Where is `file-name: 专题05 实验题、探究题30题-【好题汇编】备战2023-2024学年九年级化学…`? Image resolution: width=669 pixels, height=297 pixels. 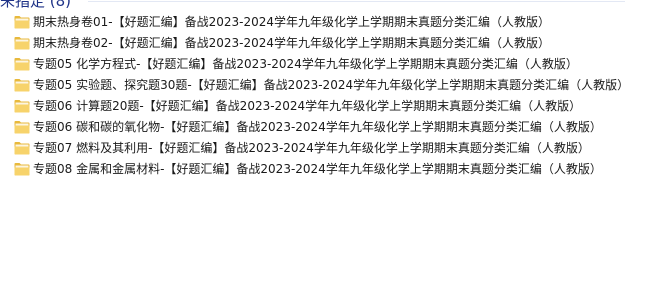
file-name: 专题05 实验题、探究题30题-【好题汇编】备战2023-2024学年九年级化学… is located at coordinates (331, 85).